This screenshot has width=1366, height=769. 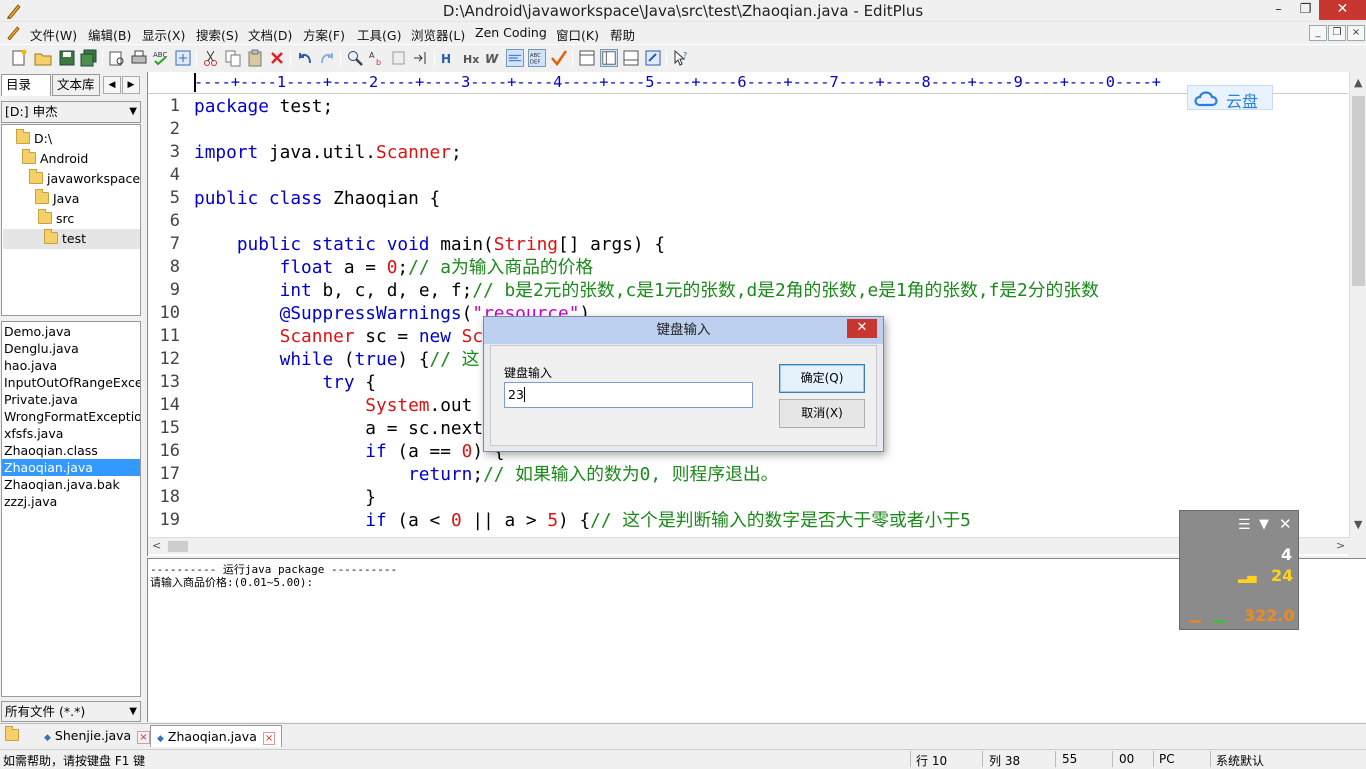 I want to click on undo-icon, so click(x=305, y=58).